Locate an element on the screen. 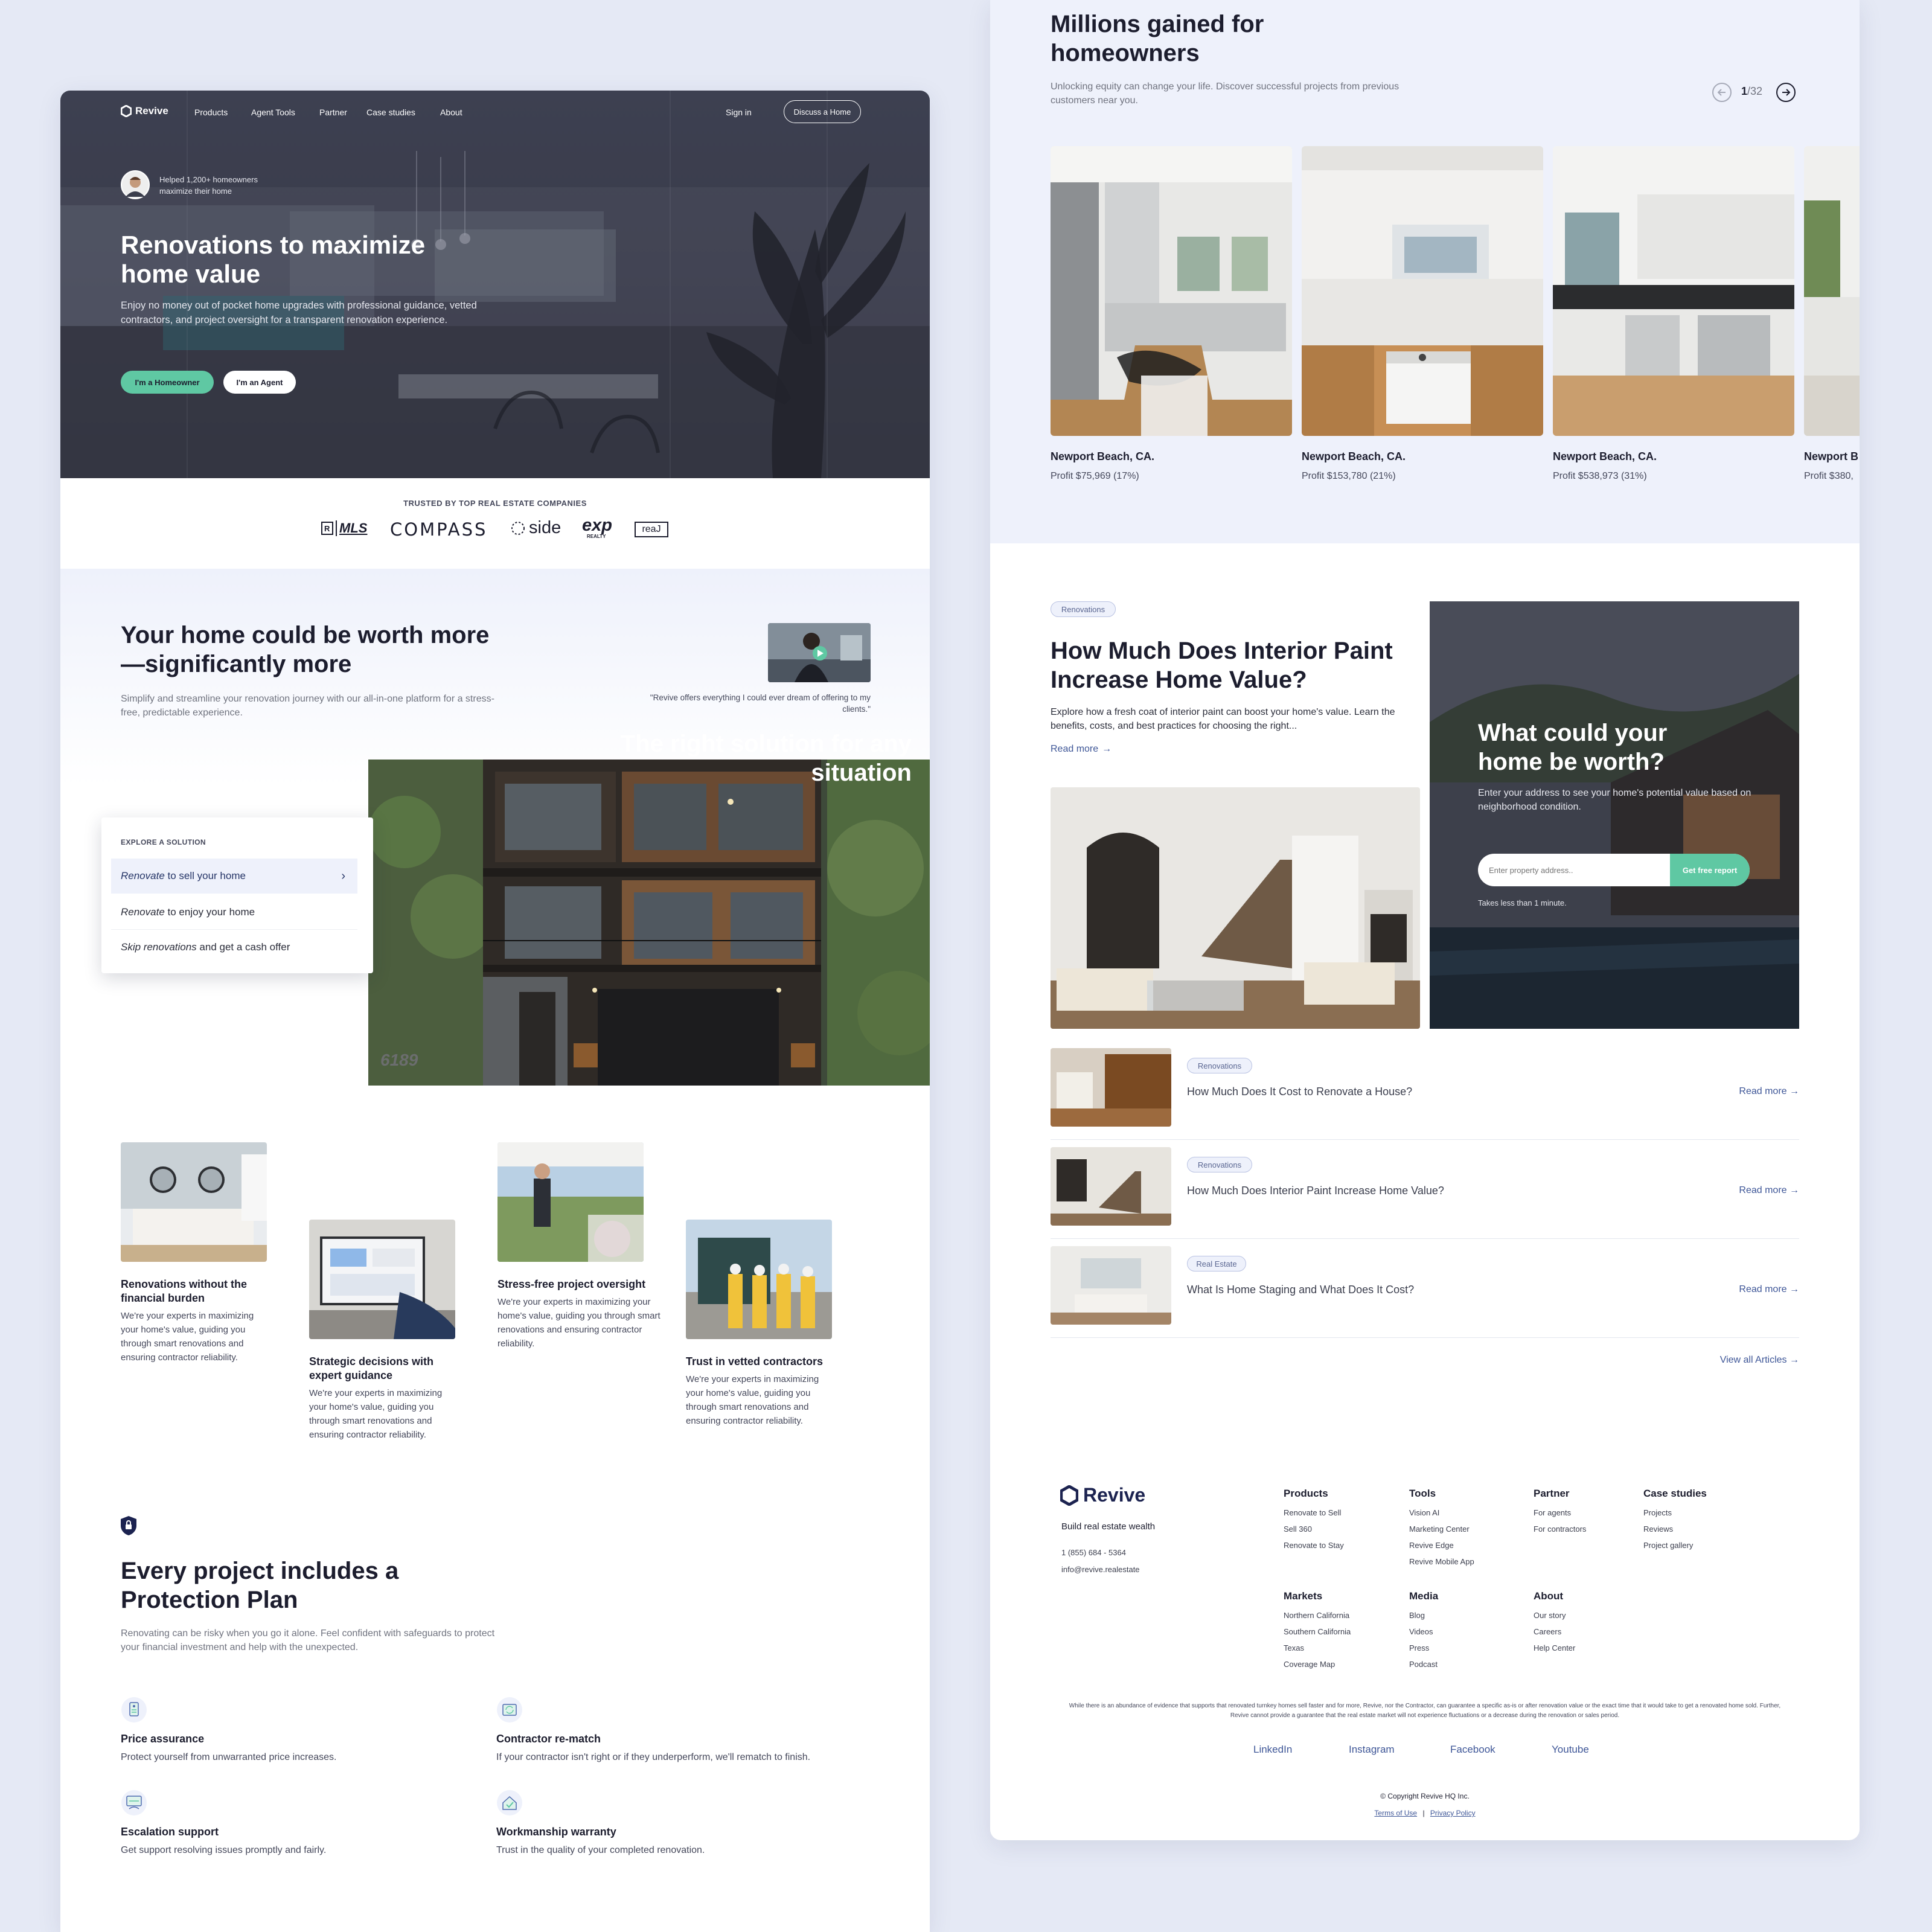  article-row-read-more-2: Read more → is located at coordinates (1769, 1191).